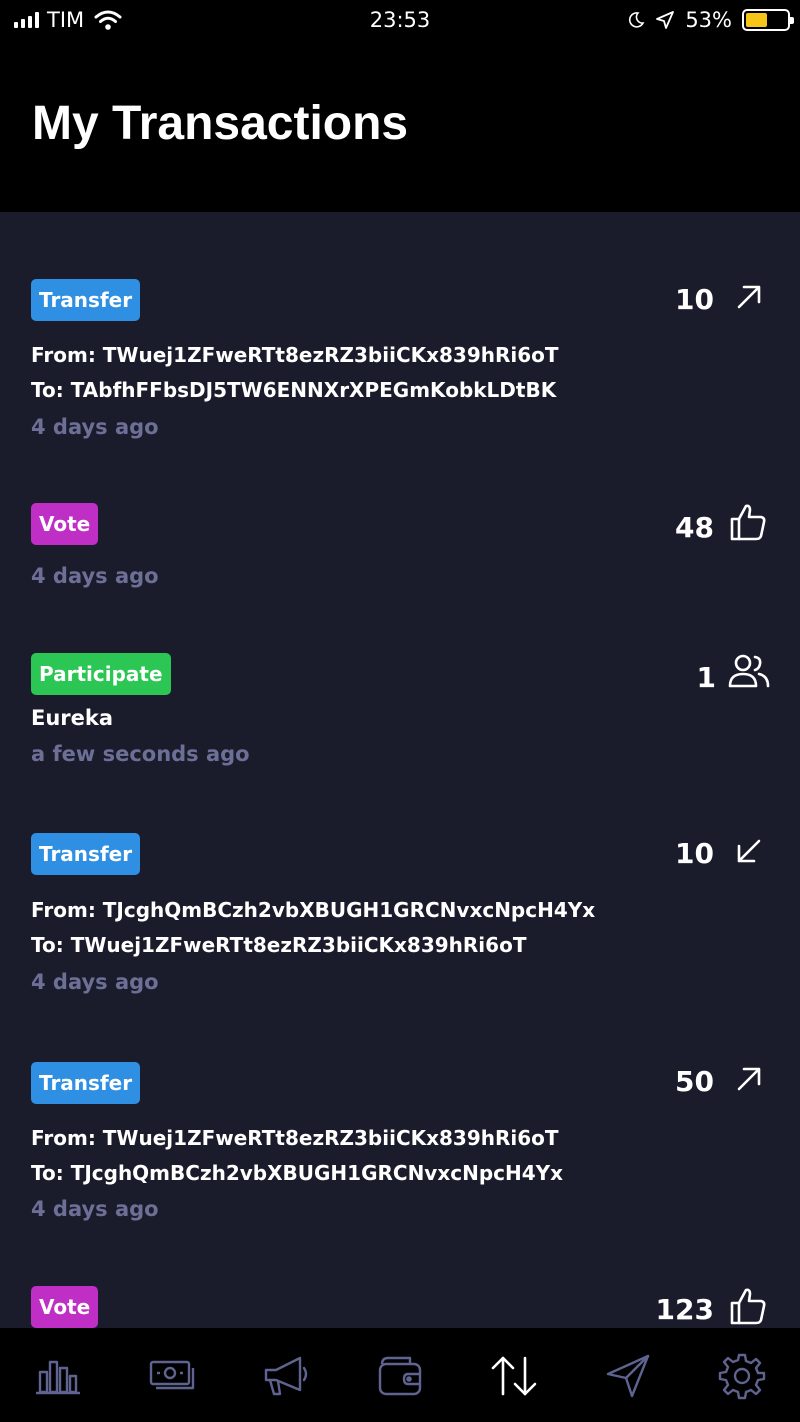  I want to click on transaction-item: Vote 123, so click(400, 1301).